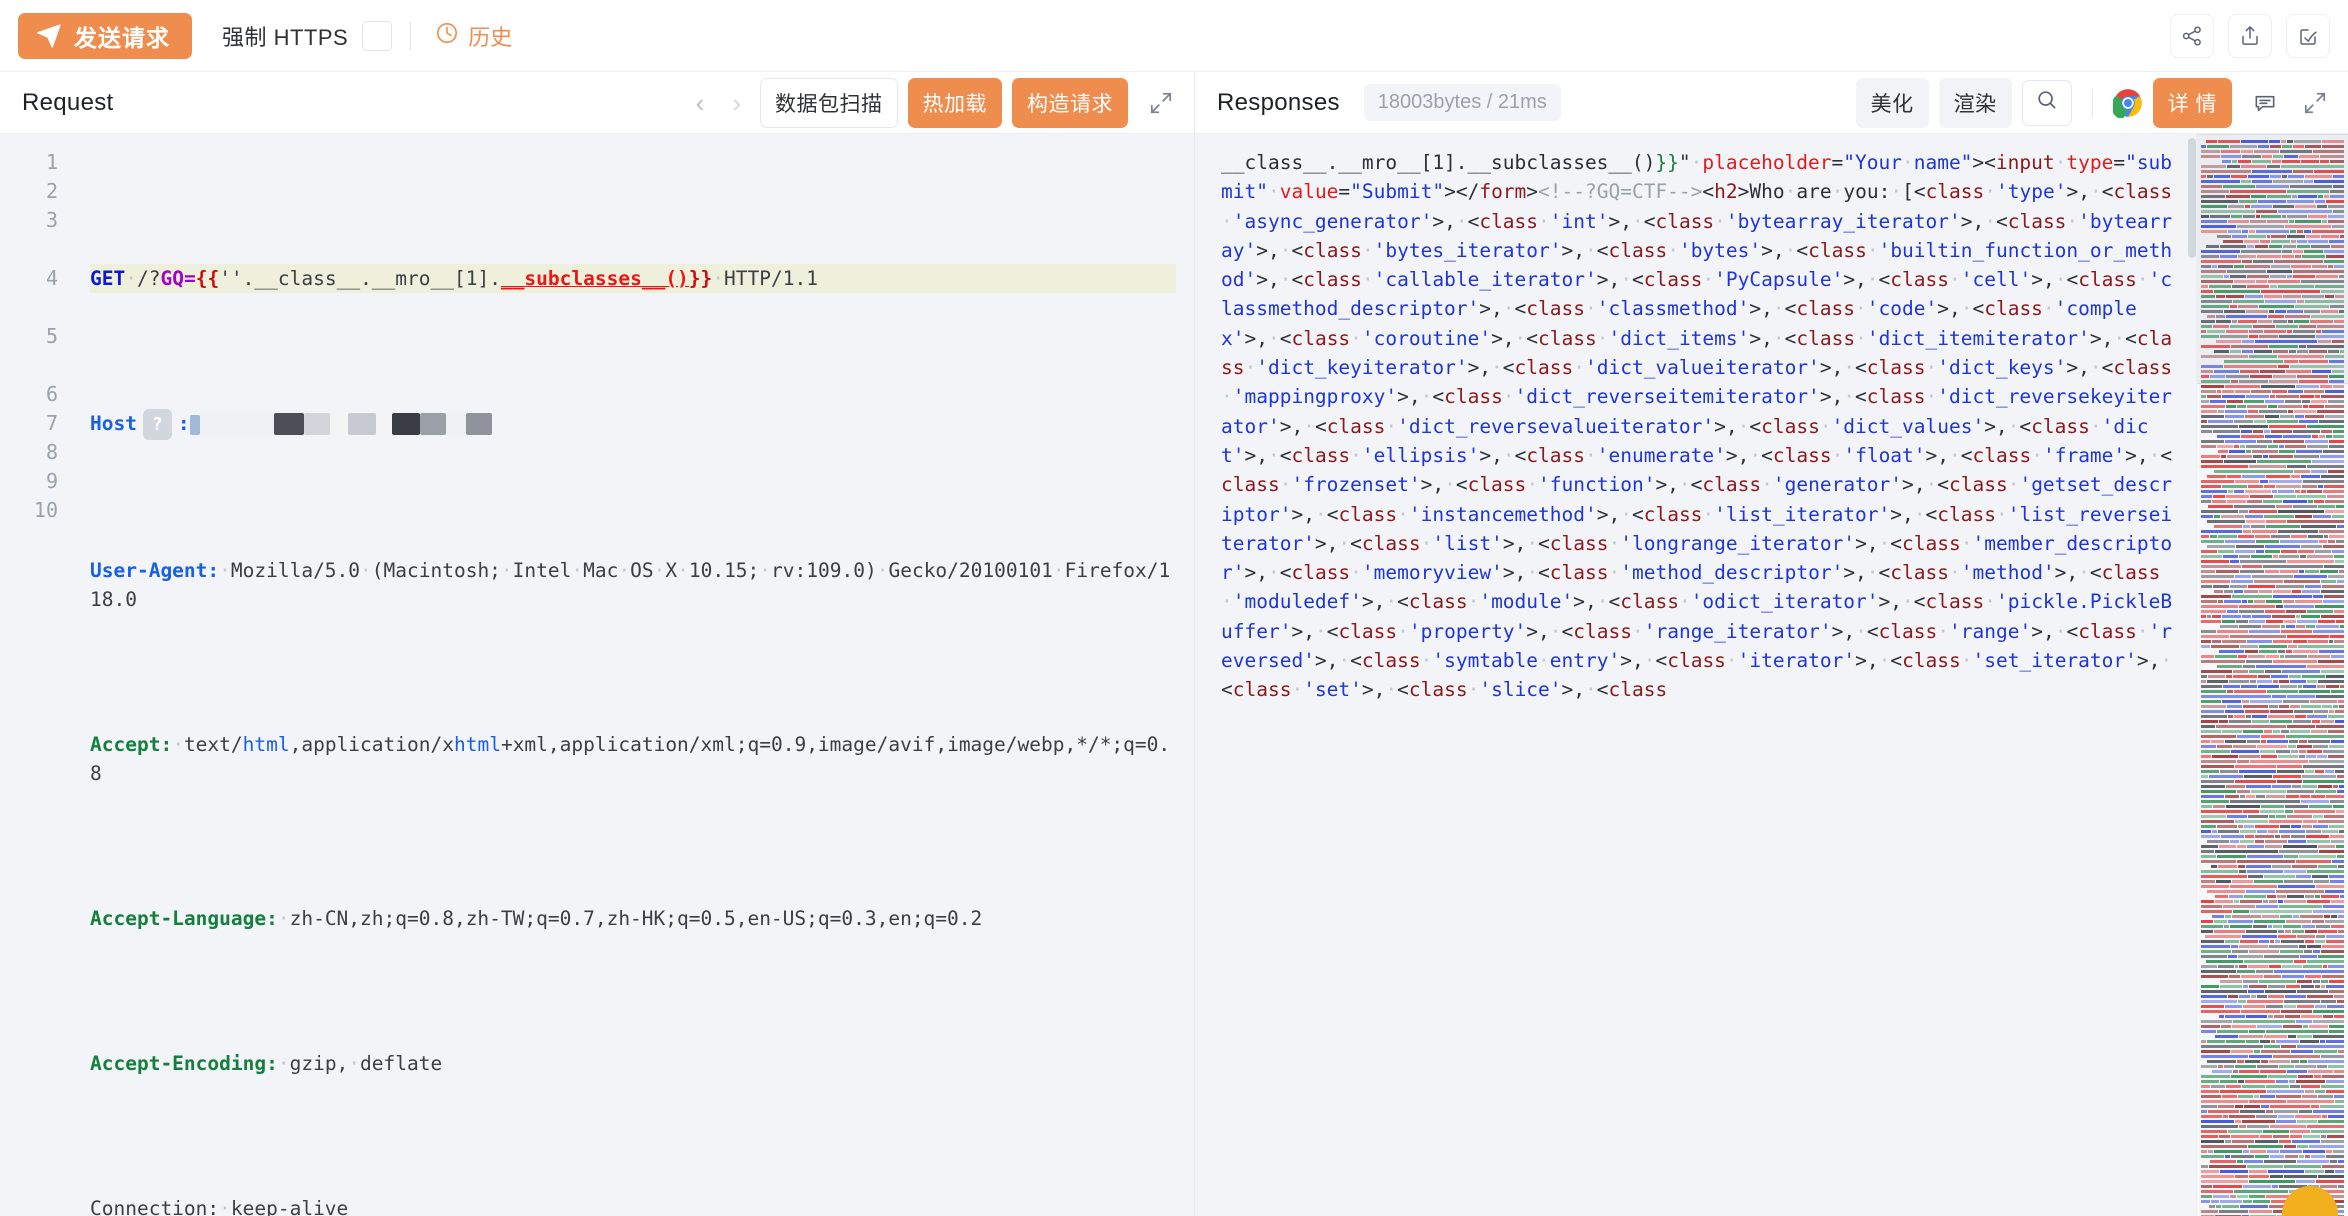 The width and height of the screenshot is (2348, 1216). I want to click on share-button, so click(2192, 35).